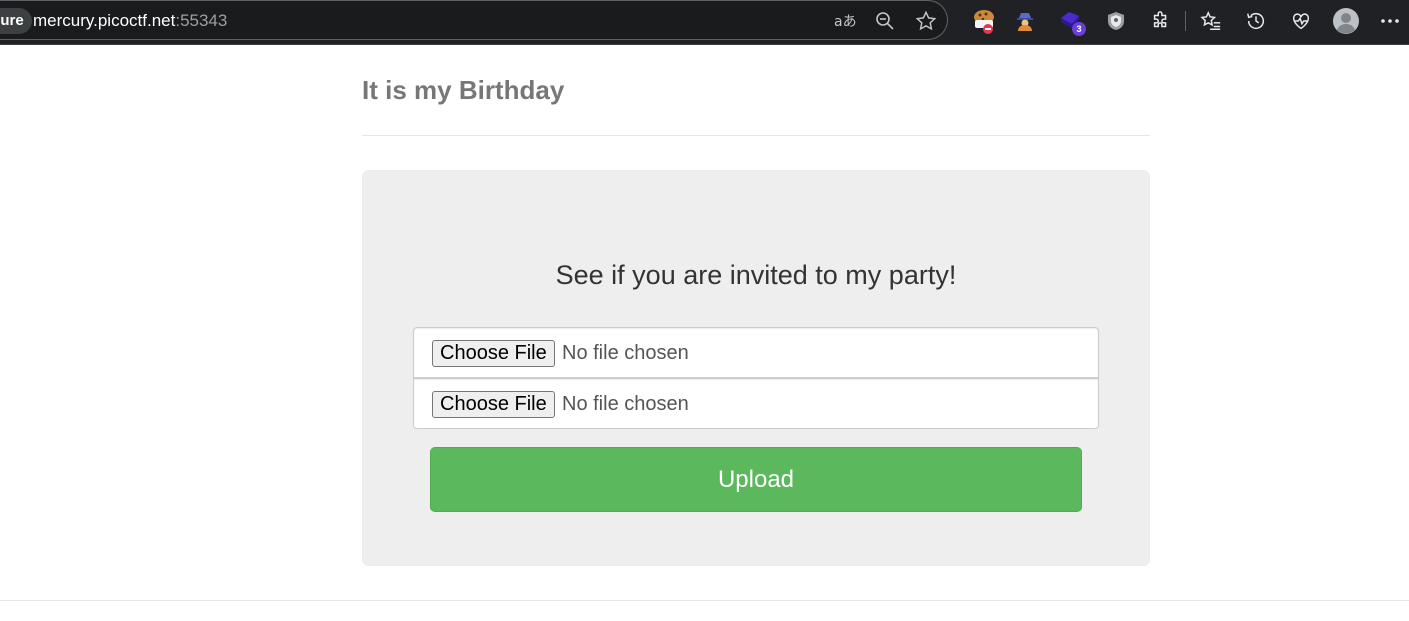  Describe the element at coordinates (756, 352) in the screenshot. I see `file-input-1: Choose File No file chosen` at that location.